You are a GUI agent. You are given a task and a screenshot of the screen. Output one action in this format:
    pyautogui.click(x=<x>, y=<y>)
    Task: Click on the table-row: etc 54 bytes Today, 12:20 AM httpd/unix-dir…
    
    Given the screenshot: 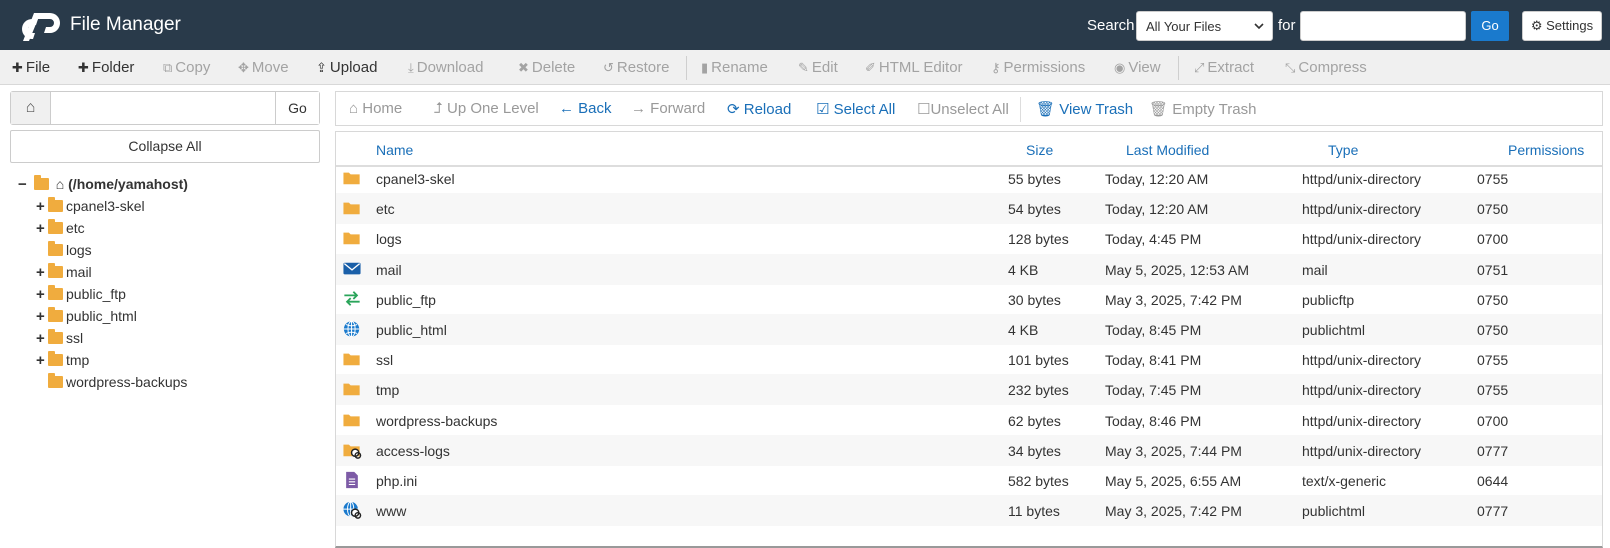 What is the action you would take?
    pyautogui.click(x=969, y=209)
    